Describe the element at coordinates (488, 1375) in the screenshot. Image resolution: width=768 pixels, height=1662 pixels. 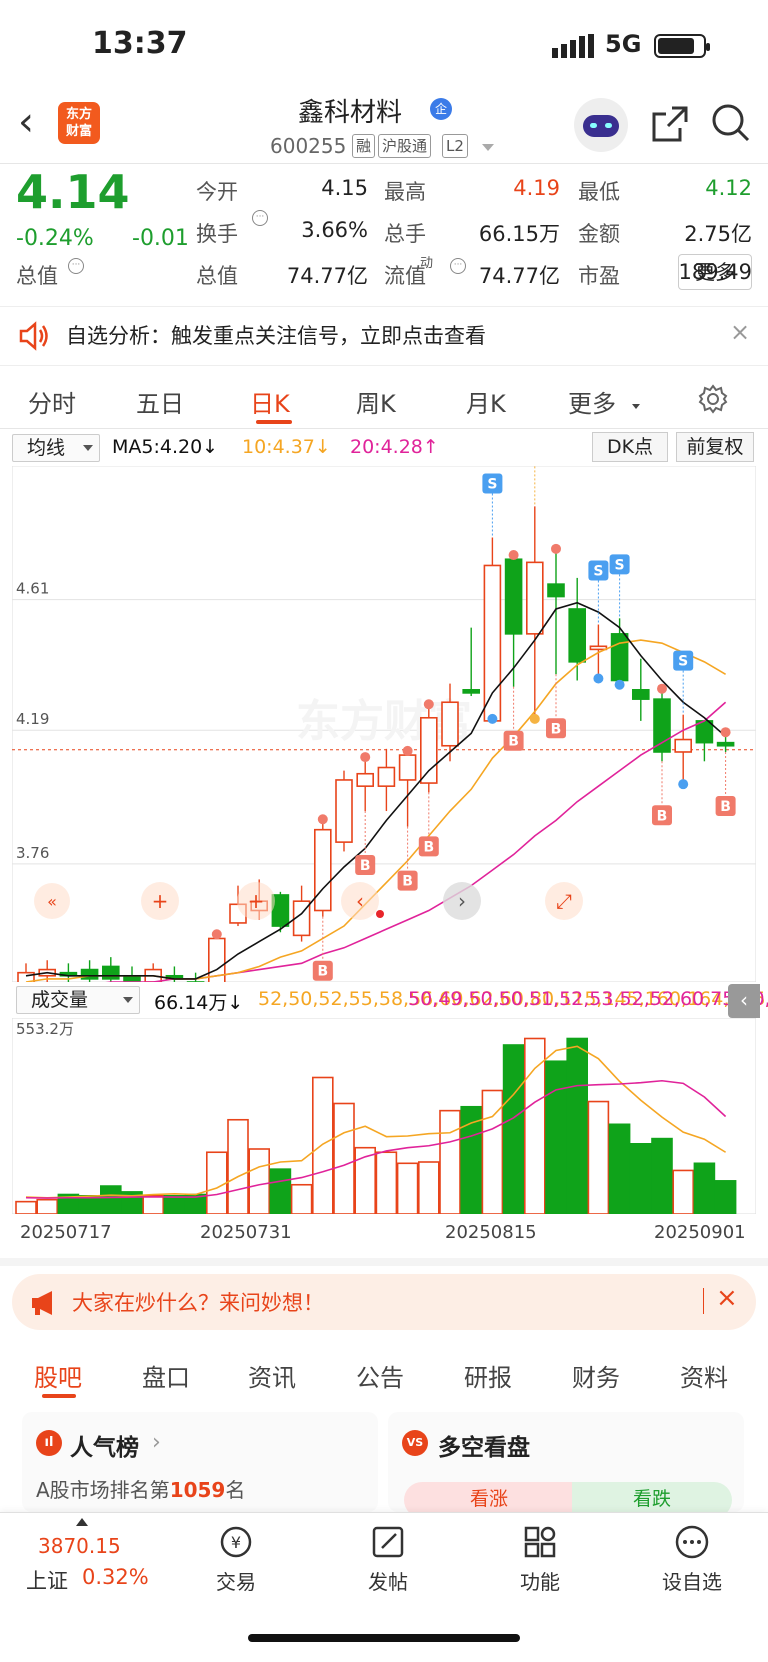
I see `tab-section: 研报` at that location.